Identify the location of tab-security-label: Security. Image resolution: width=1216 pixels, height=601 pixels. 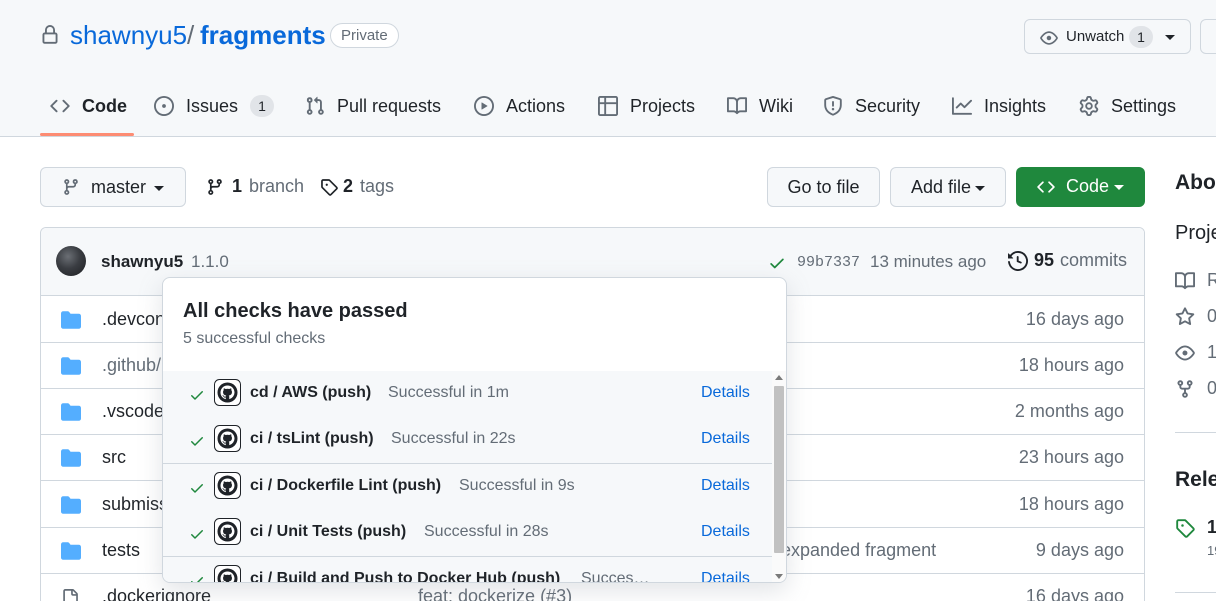
(888, 105).